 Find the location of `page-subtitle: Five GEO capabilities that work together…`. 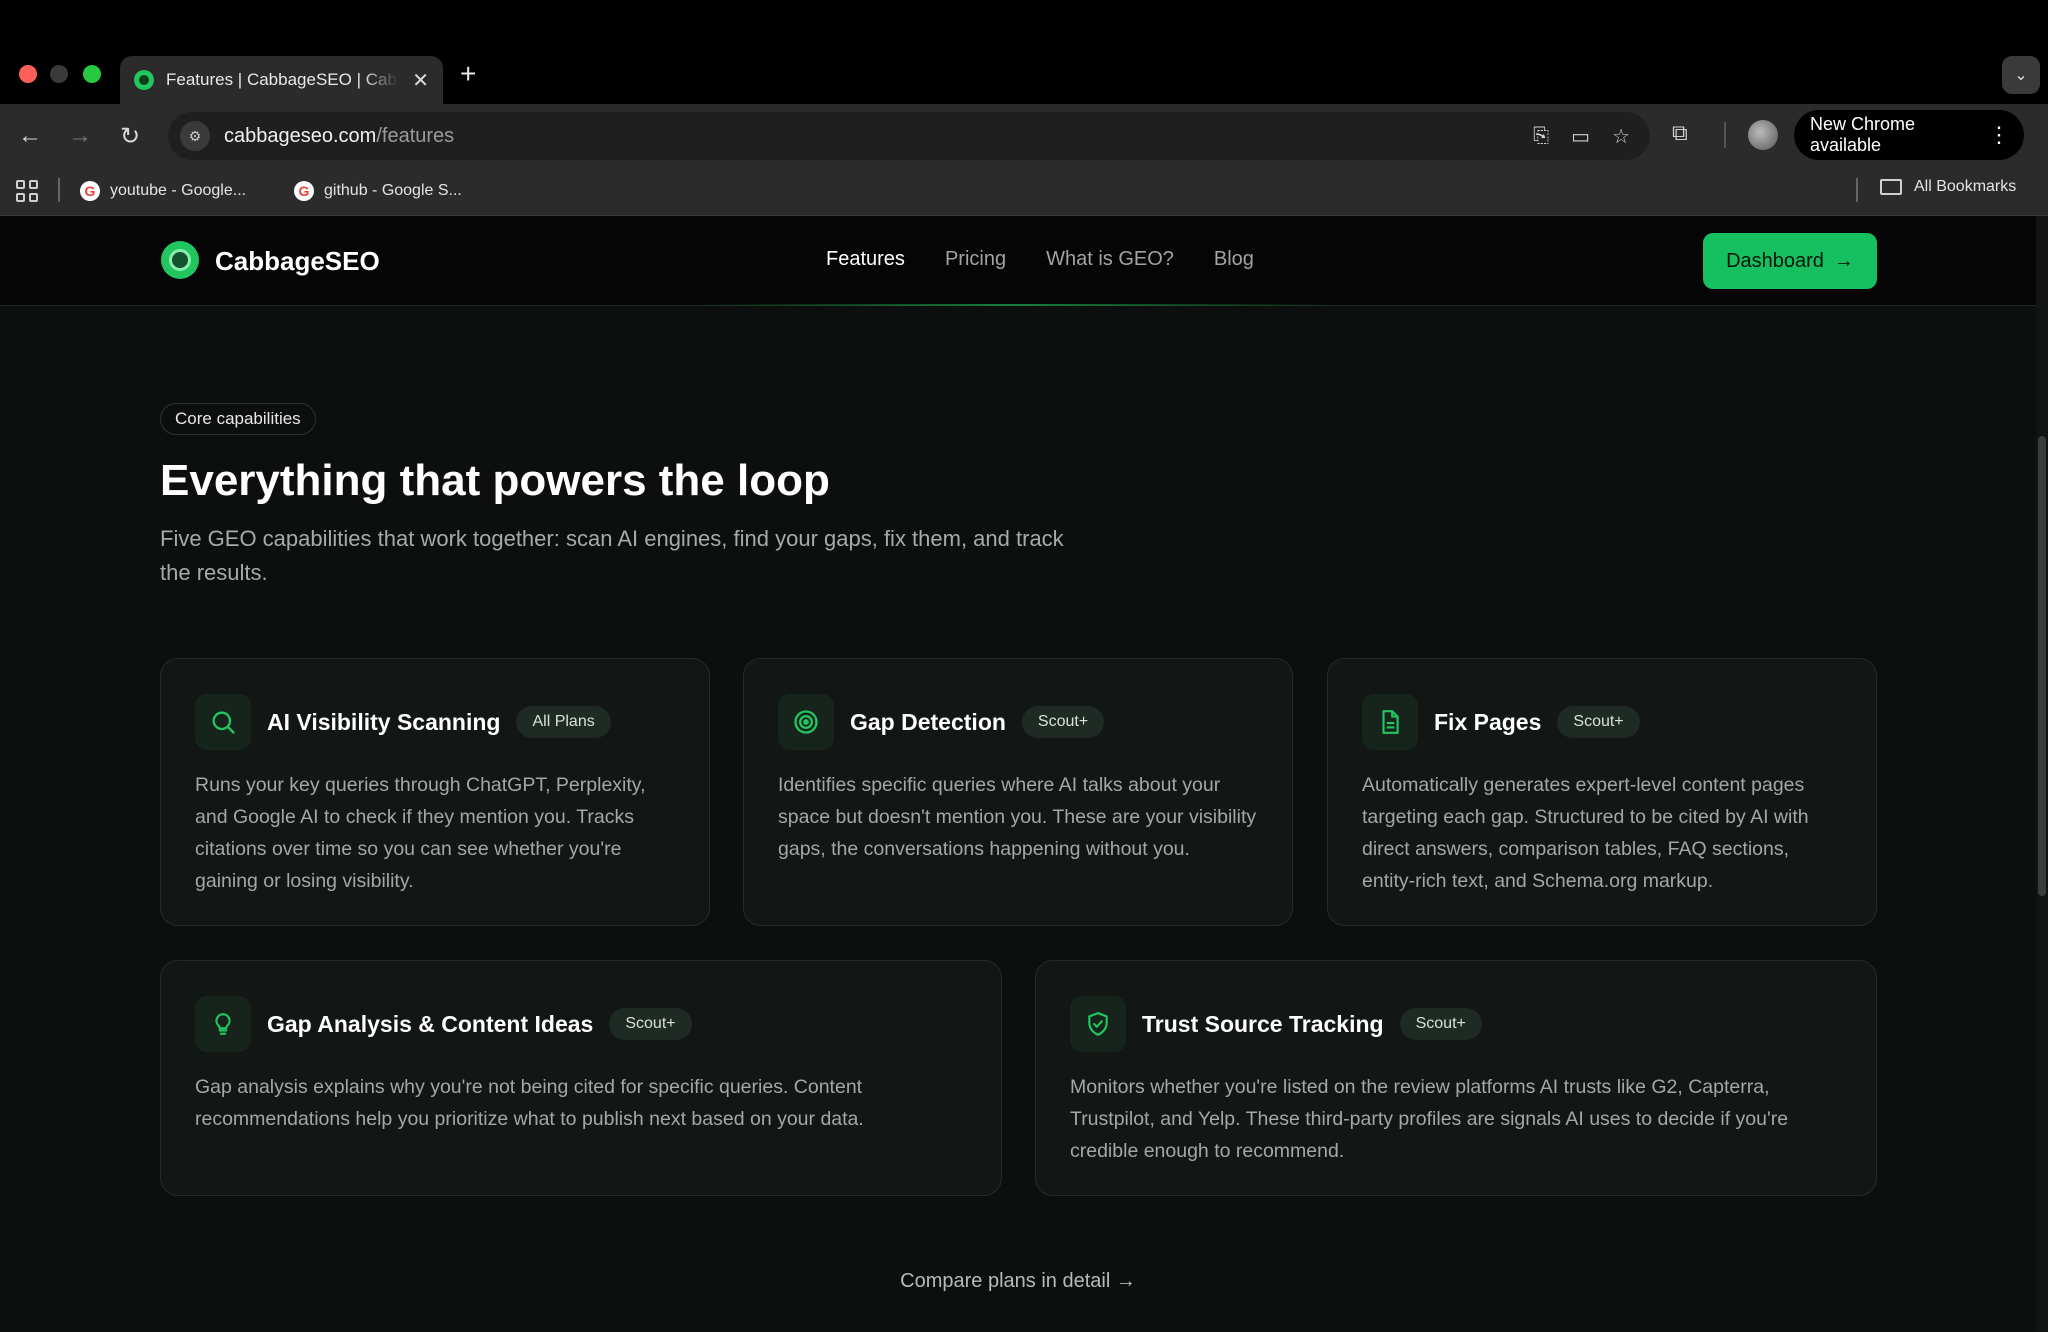

page-subtitle: Five GEO capabilities that work together… is located at coordinates (612, 555).